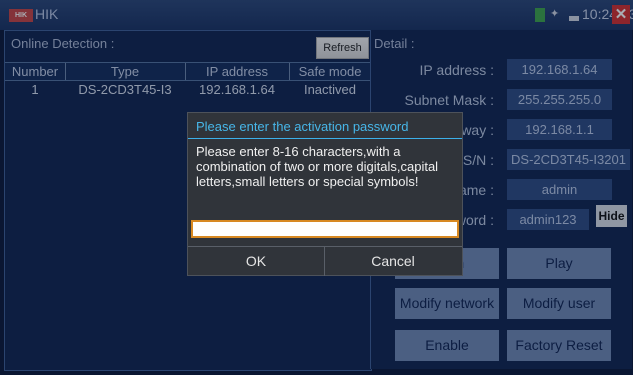 The width and height of the screenshot is (633, 375). I want to click on ok-button: OK, so click(256, 261).